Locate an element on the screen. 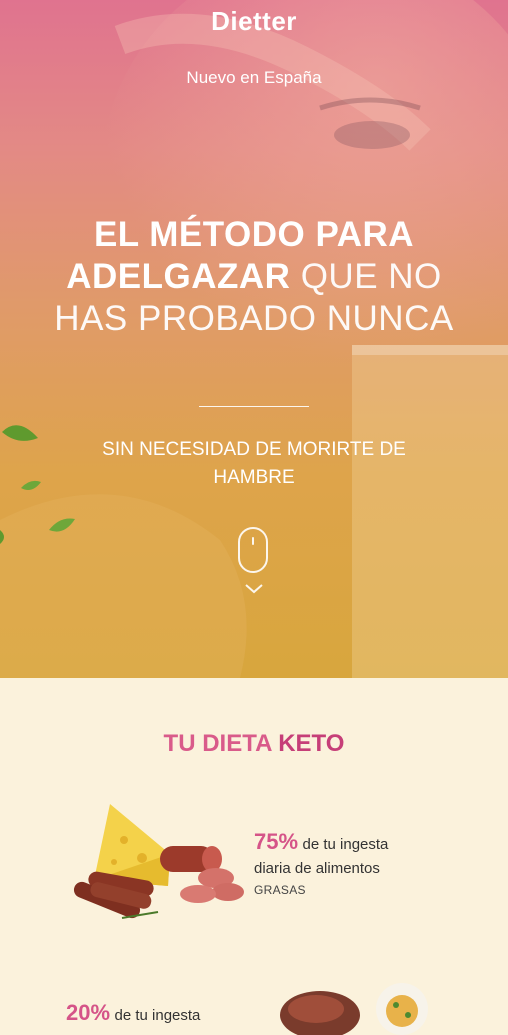 Image resolution: width=508 pixels, height=1035 pixels. hero-divider is located at coordinates (254, 406).